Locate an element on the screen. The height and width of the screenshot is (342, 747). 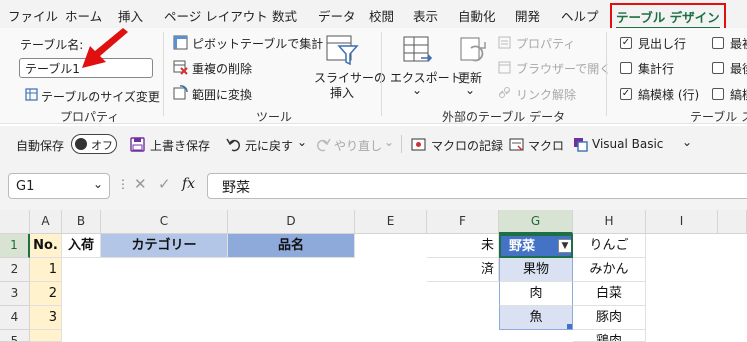
redo-dropdown-icon: ⌄ is located at coordinates (389, 142).